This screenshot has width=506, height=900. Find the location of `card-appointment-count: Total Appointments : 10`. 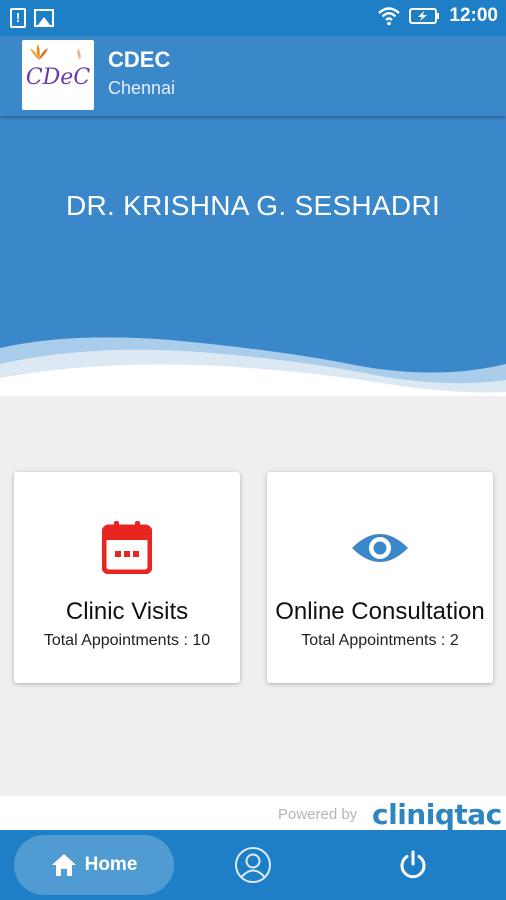

card-appointment-count: Total Appointments : 10 is located at coordinates (127, 640).